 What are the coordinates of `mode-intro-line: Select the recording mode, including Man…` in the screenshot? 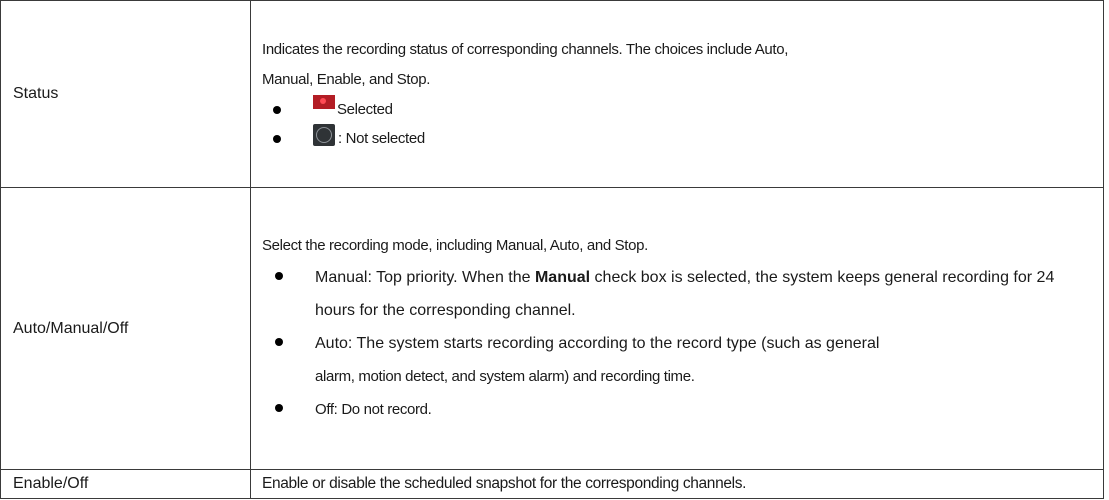 It's located at (455, 245).